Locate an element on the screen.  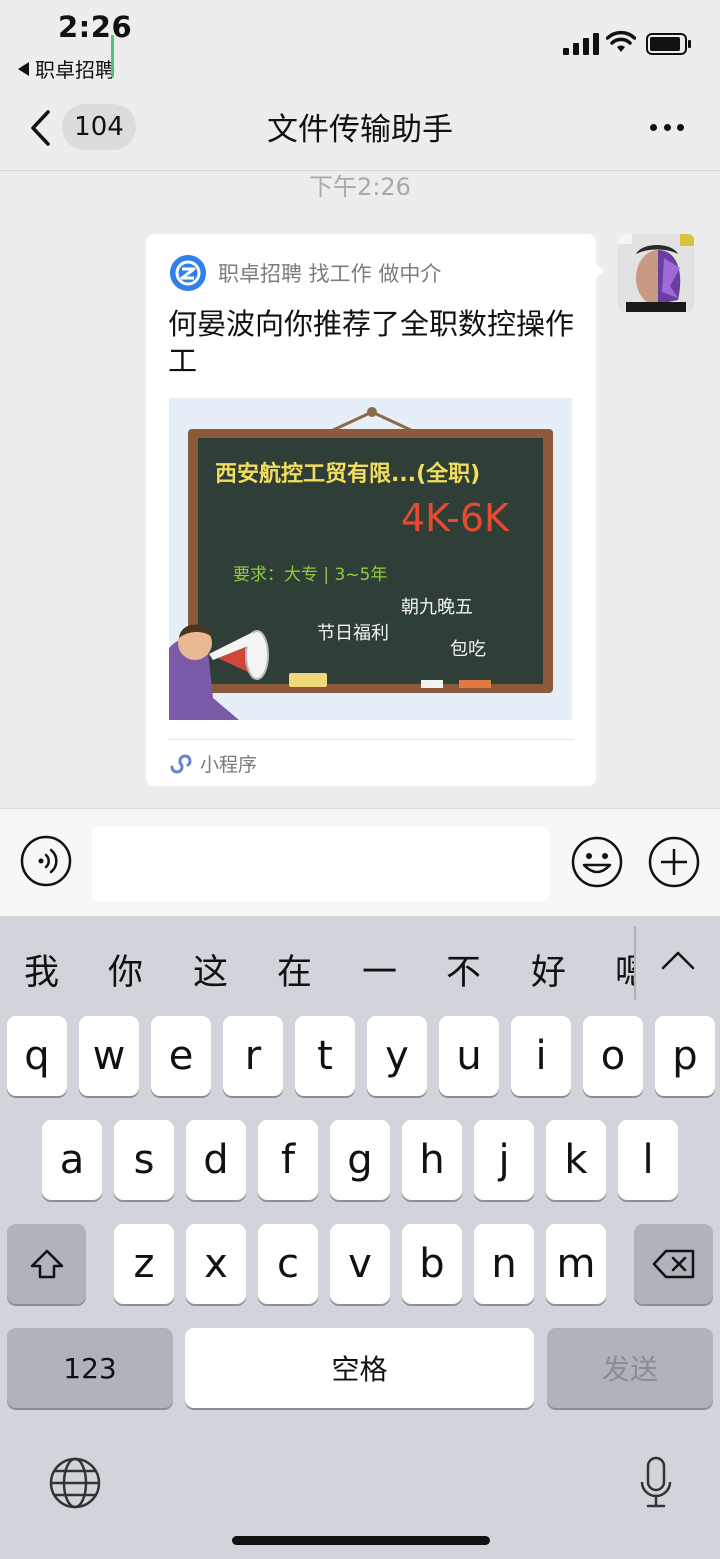
battery-icon is located at coordinates (668, 44).